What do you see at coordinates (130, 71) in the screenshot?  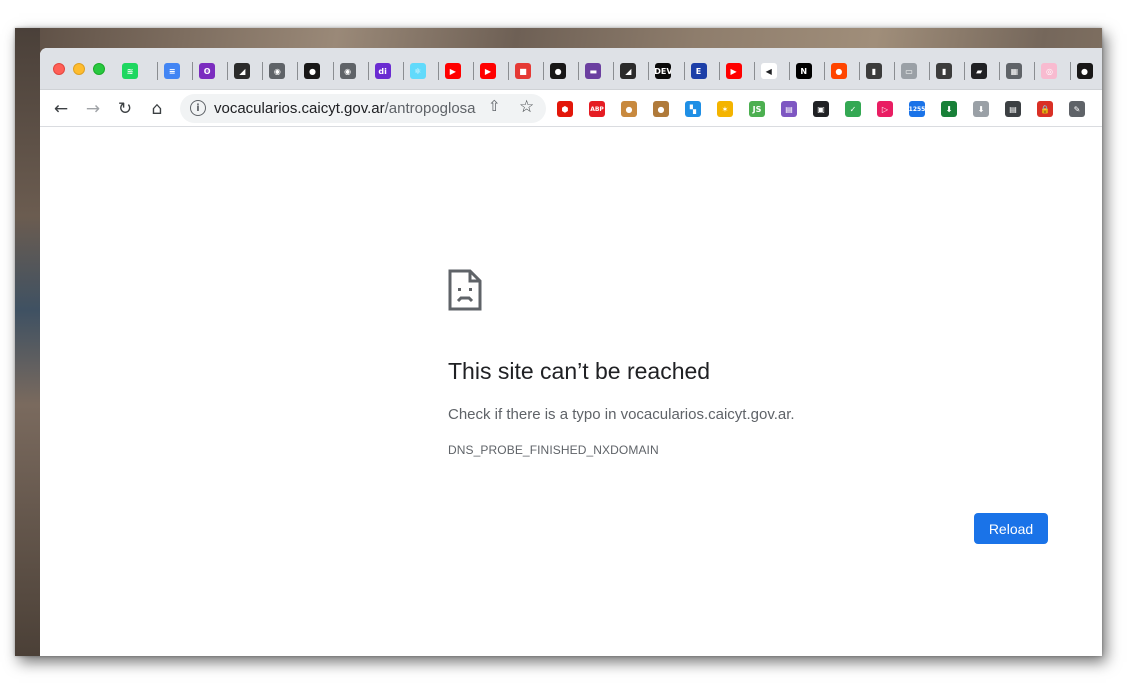 I see `spotify-icon: ≋` at bounding box center [130, 71].